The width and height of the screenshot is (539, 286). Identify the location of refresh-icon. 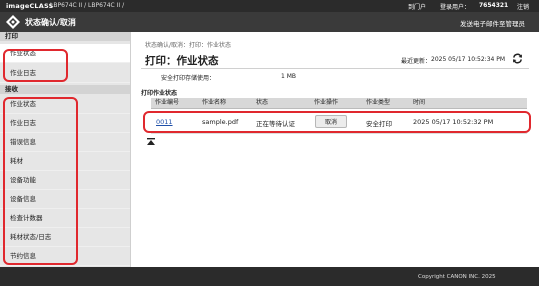
(517, 58).